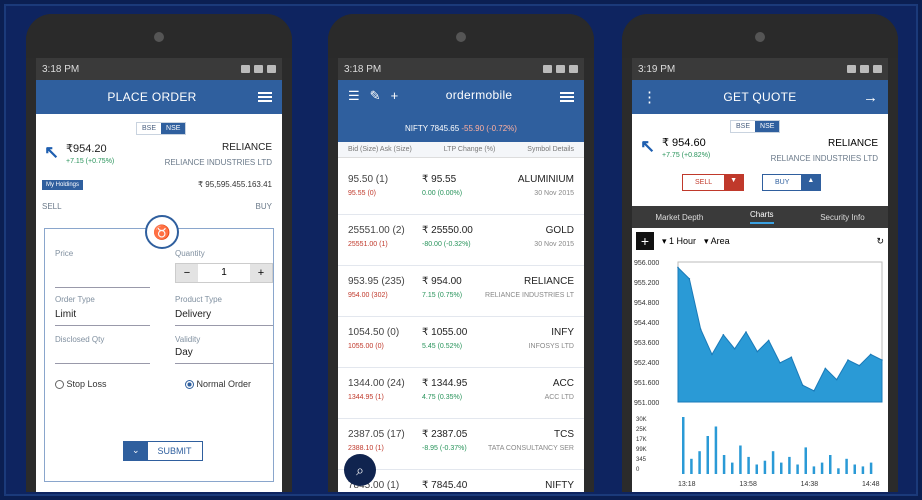 The width and height of the screenshot is (922, 500). What do you see at coordinates (554, 193) in the screenshot?
I see `details-value: 30 Nov 2015` at bounding box center [554, 193].